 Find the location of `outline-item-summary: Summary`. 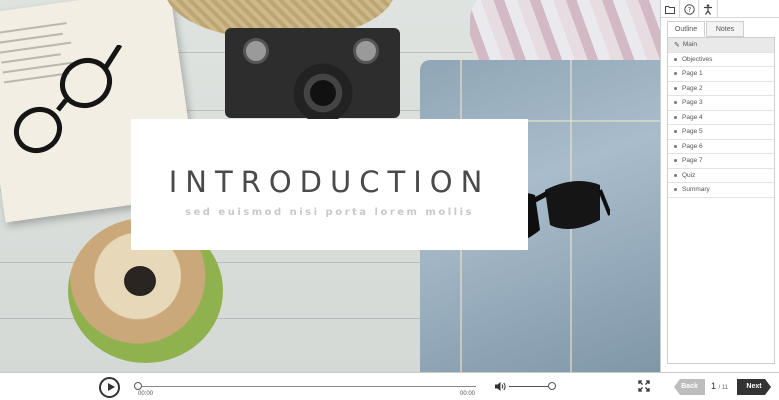

outline-item-summary: Summary is located at coordinates (721, 190).